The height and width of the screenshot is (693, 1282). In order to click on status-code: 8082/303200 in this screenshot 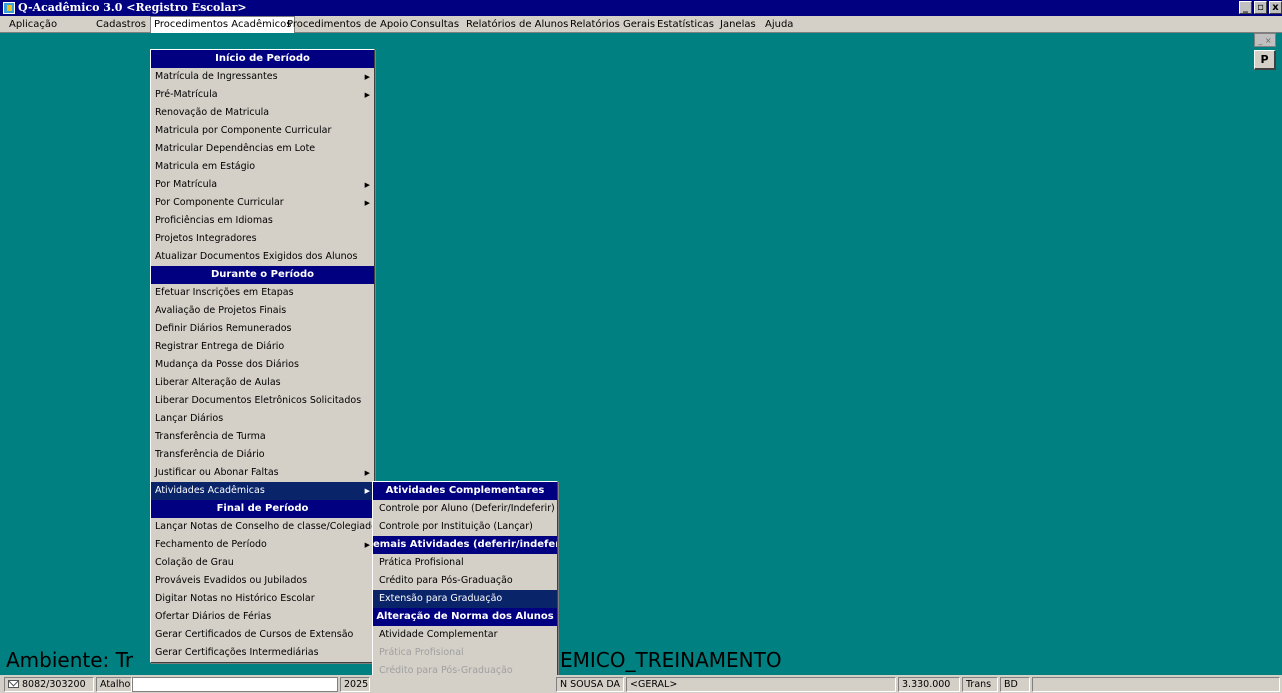, I will do `click(49, 684)`.